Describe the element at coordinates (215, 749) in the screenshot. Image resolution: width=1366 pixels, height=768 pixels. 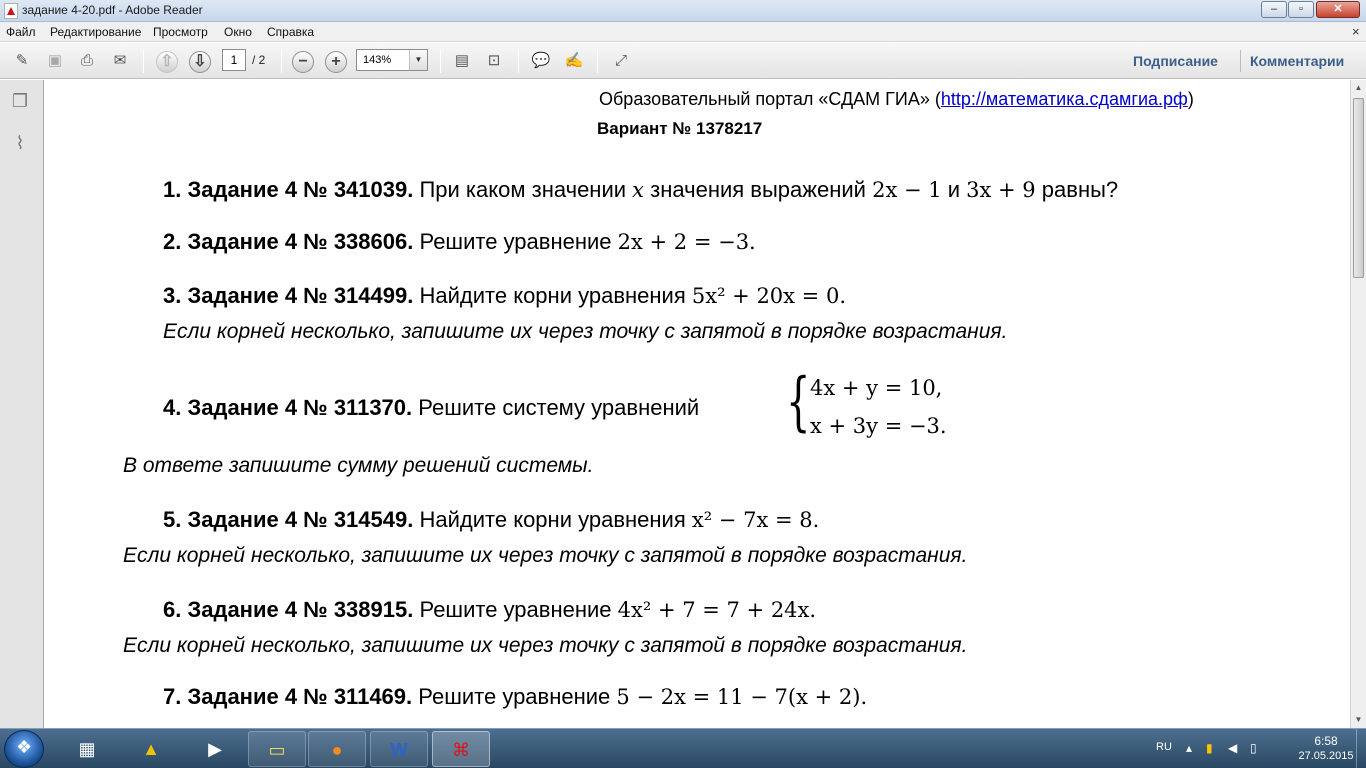
I see `media-player-classic-icon: ▶` at that location.